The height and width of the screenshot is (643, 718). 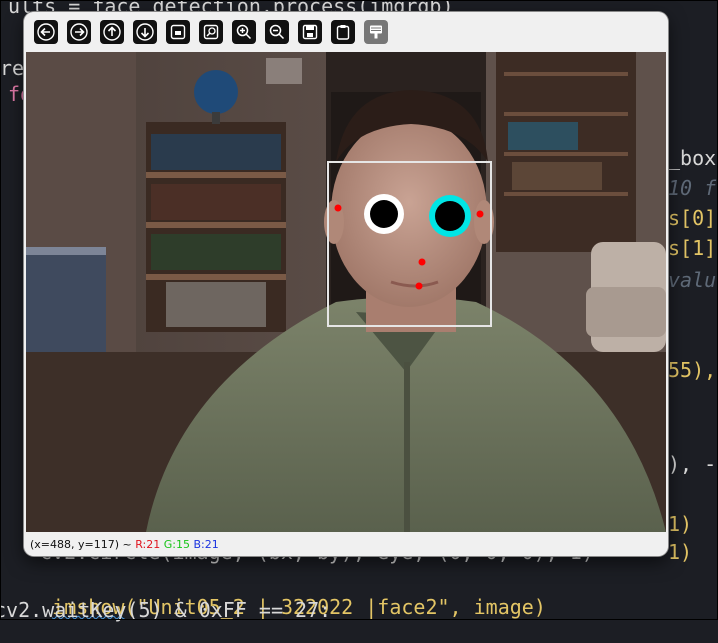 I want to click on save-button, so click(x=310, y=32).